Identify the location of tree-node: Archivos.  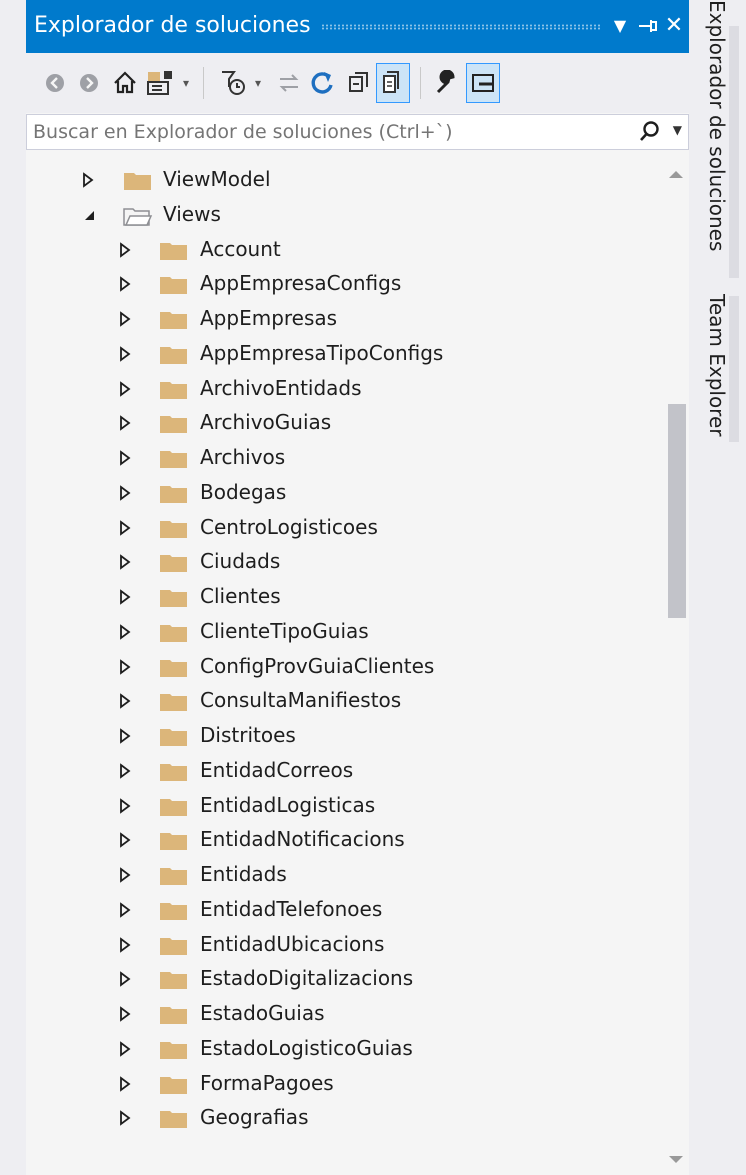
(344, 458).